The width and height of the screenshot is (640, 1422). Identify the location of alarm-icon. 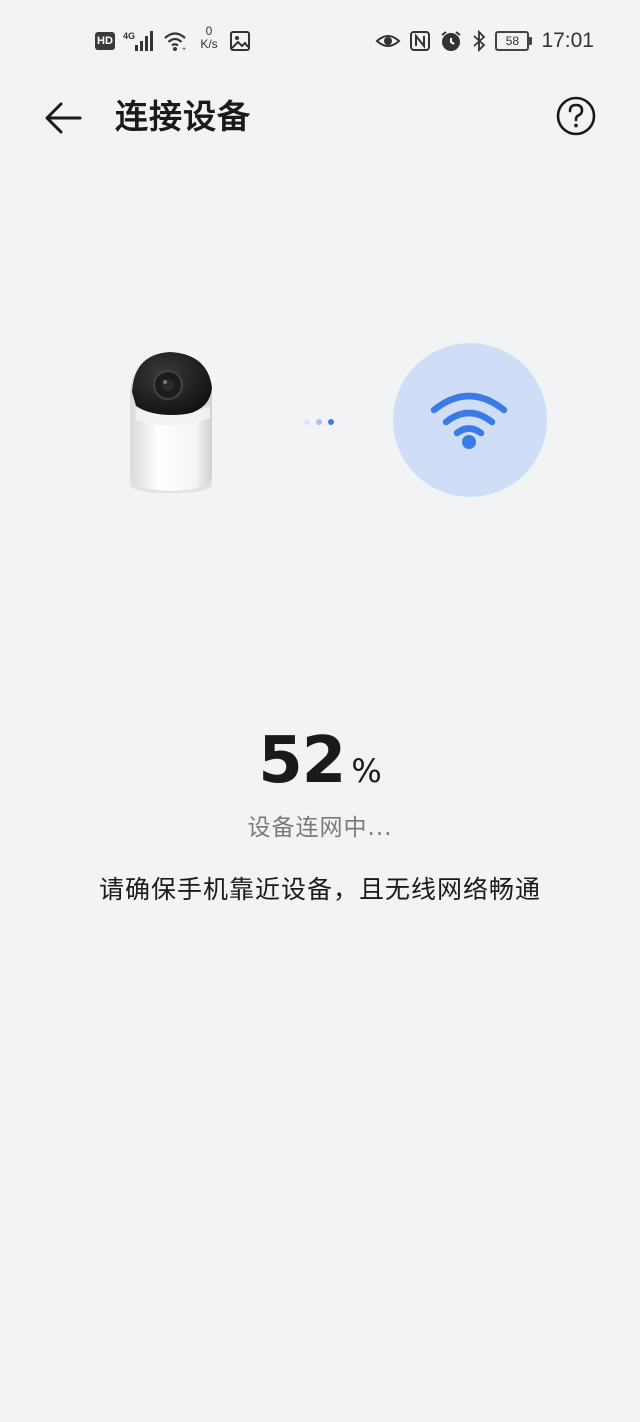
(451, 41).